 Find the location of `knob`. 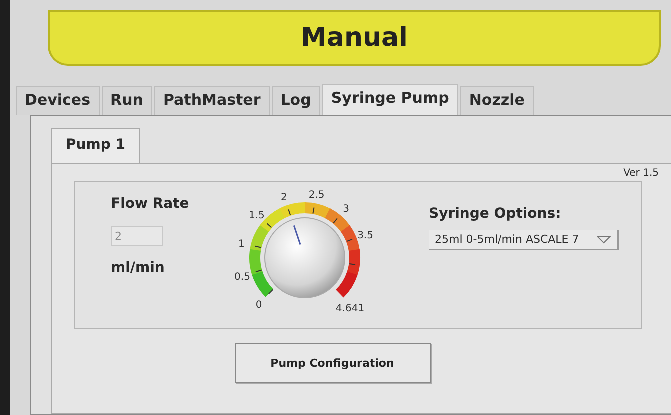

knob is located at coordinates (305, 258).